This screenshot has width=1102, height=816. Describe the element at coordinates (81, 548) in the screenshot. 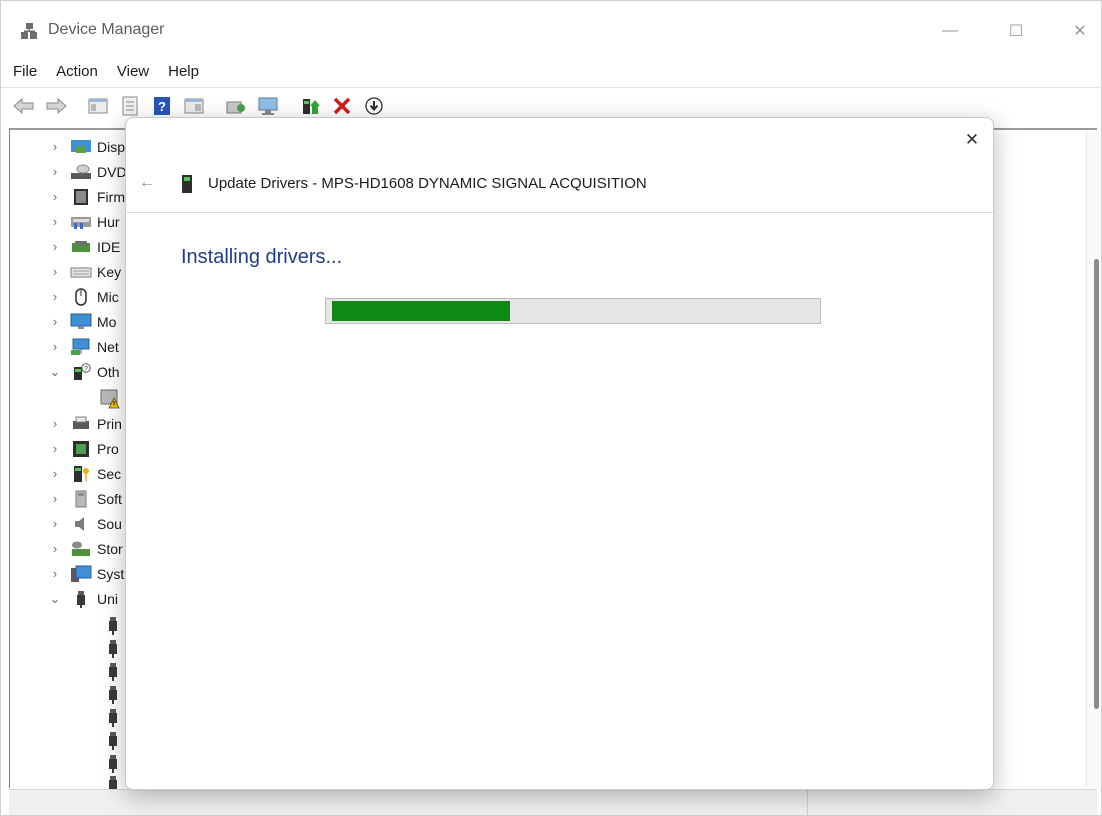

I see `storage-controller-icon` at that location.